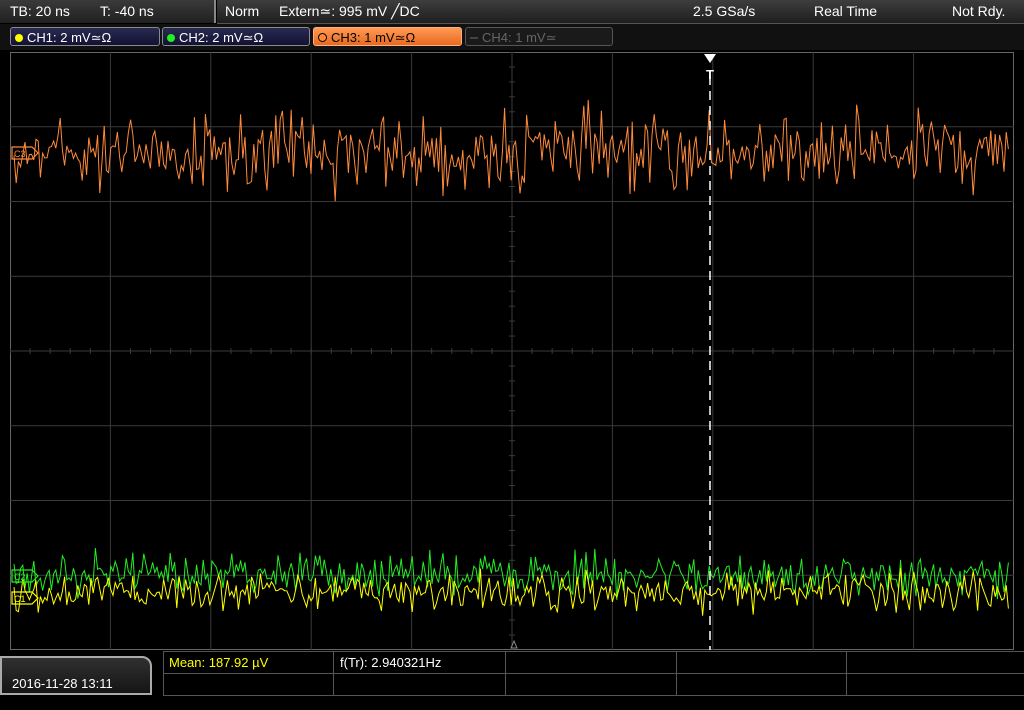  What do you see at coordinates (979, 11) in the screenshot?
I see `acquisition-state-label: Not Rdy.` at bounding box center [979, 11].